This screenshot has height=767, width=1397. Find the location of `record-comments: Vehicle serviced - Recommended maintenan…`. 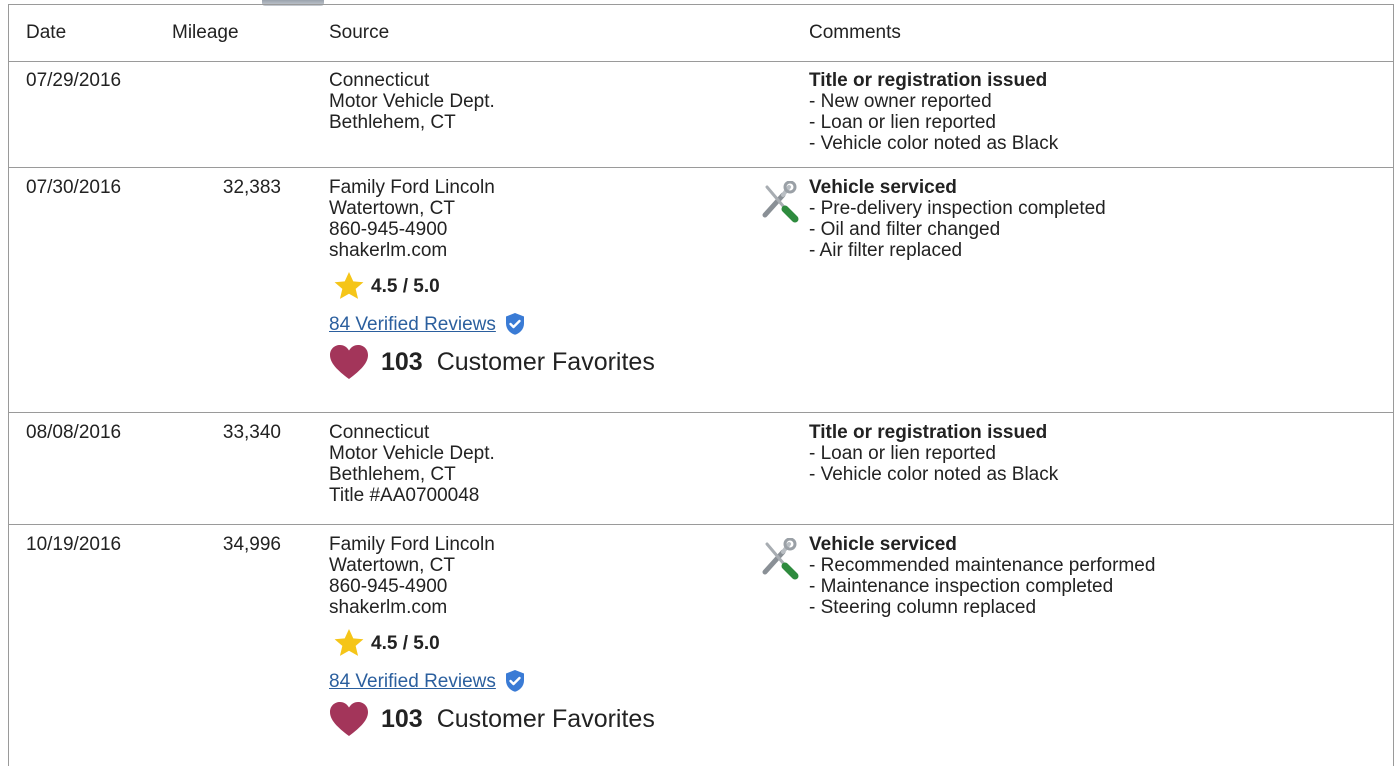

record-comments: Vehicle serviced - Recommended maintenan… is located at coordinates (959, 576).